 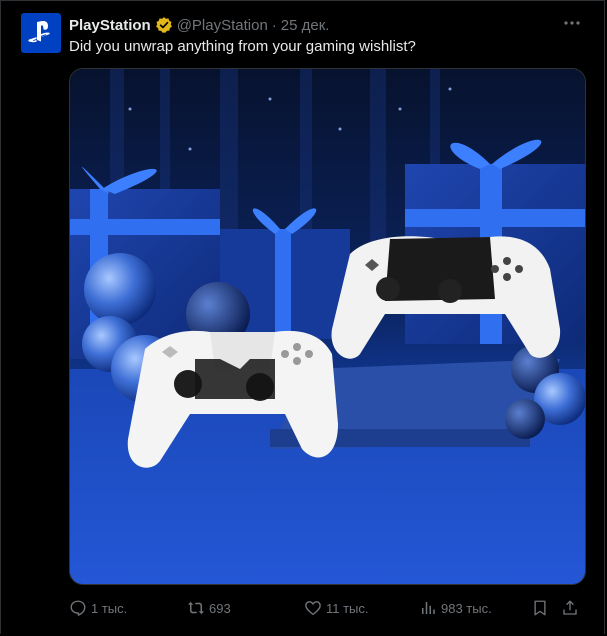 What do you see at coordinates (164, 25) in the screenshot?
I see `verified-badge-icon` at bounding box center [164, 25].